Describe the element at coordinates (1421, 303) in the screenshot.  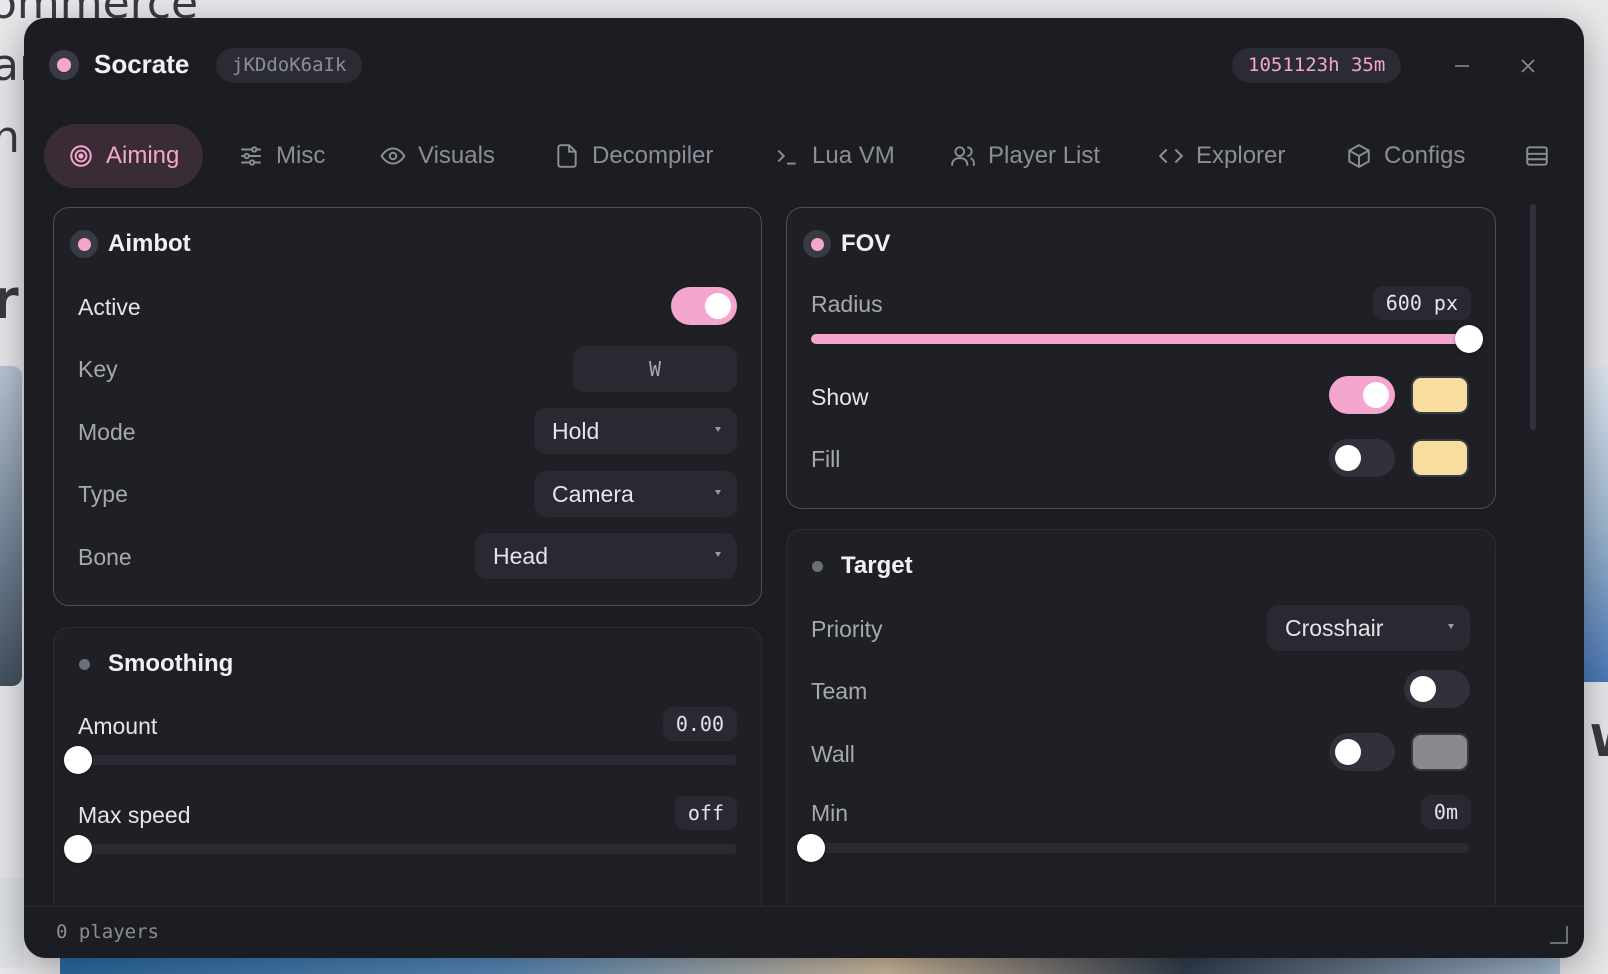
I see `radius-value: 600 px` at that location.